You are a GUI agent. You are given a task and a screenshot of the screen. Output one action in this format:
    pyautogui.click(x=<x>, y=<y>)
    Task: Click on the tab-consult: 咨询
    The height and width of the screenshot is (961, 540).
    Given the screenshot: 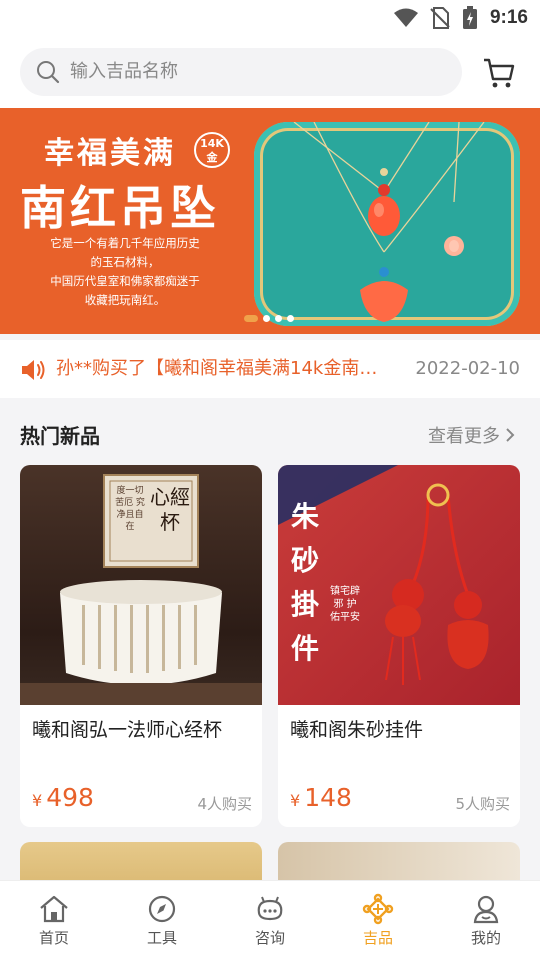 What is the action you would take?
    pyautogui.click(x=270, y=921)
    